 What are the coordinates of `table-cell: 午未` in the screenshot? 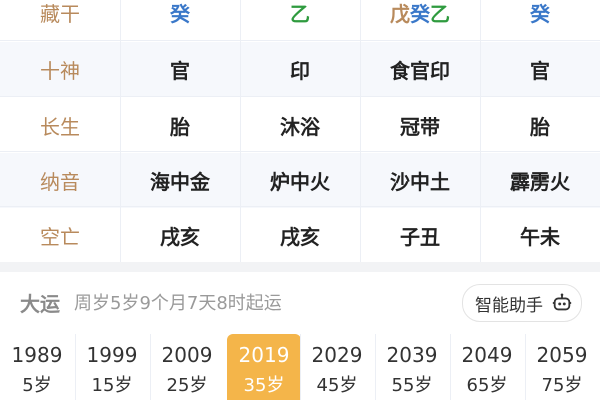 It's located at (540, 235).